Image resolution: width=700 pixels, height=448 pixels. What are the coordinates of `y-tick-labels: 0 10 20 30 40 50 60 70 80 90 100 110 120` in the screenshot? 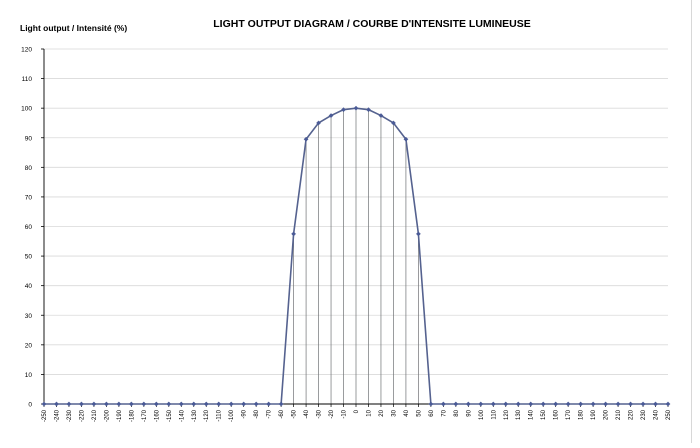 It's located at (26, 228).